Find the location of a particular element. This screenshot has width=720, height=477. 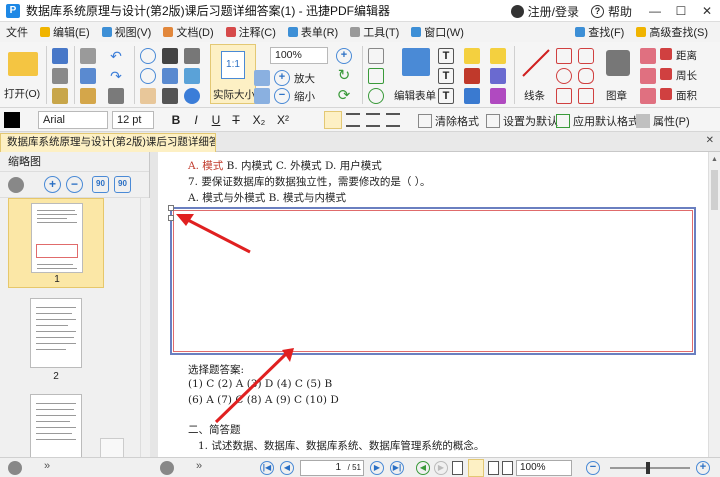

close-window-button: ✕ is located at coordinates (707, 11).